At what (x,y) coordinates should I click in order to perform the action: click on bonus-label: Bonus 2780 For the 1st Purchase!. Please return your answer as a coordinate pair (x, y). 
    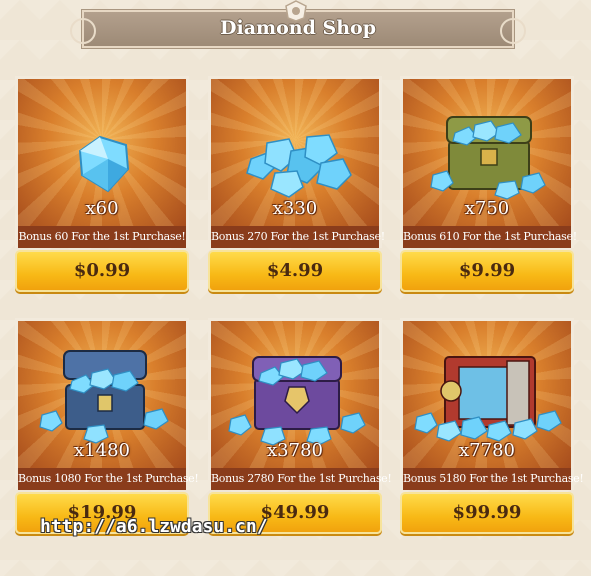
    Looking at the image, I should click on (300, 479).